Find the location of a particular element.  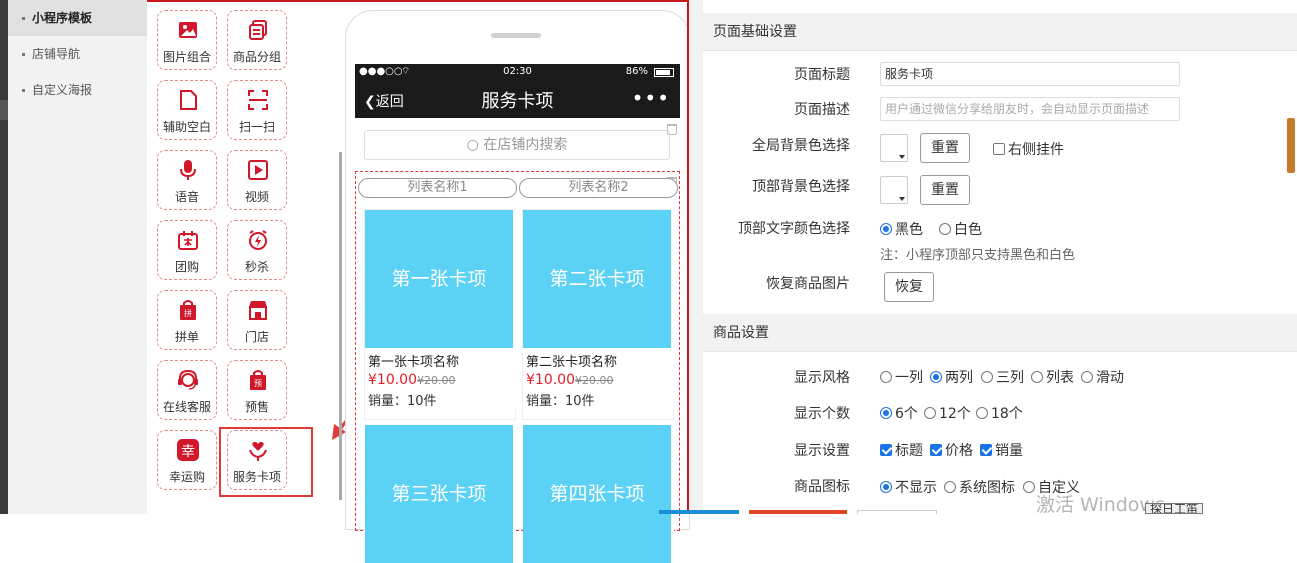

product-group-icon is located at coordinates (258, 30).